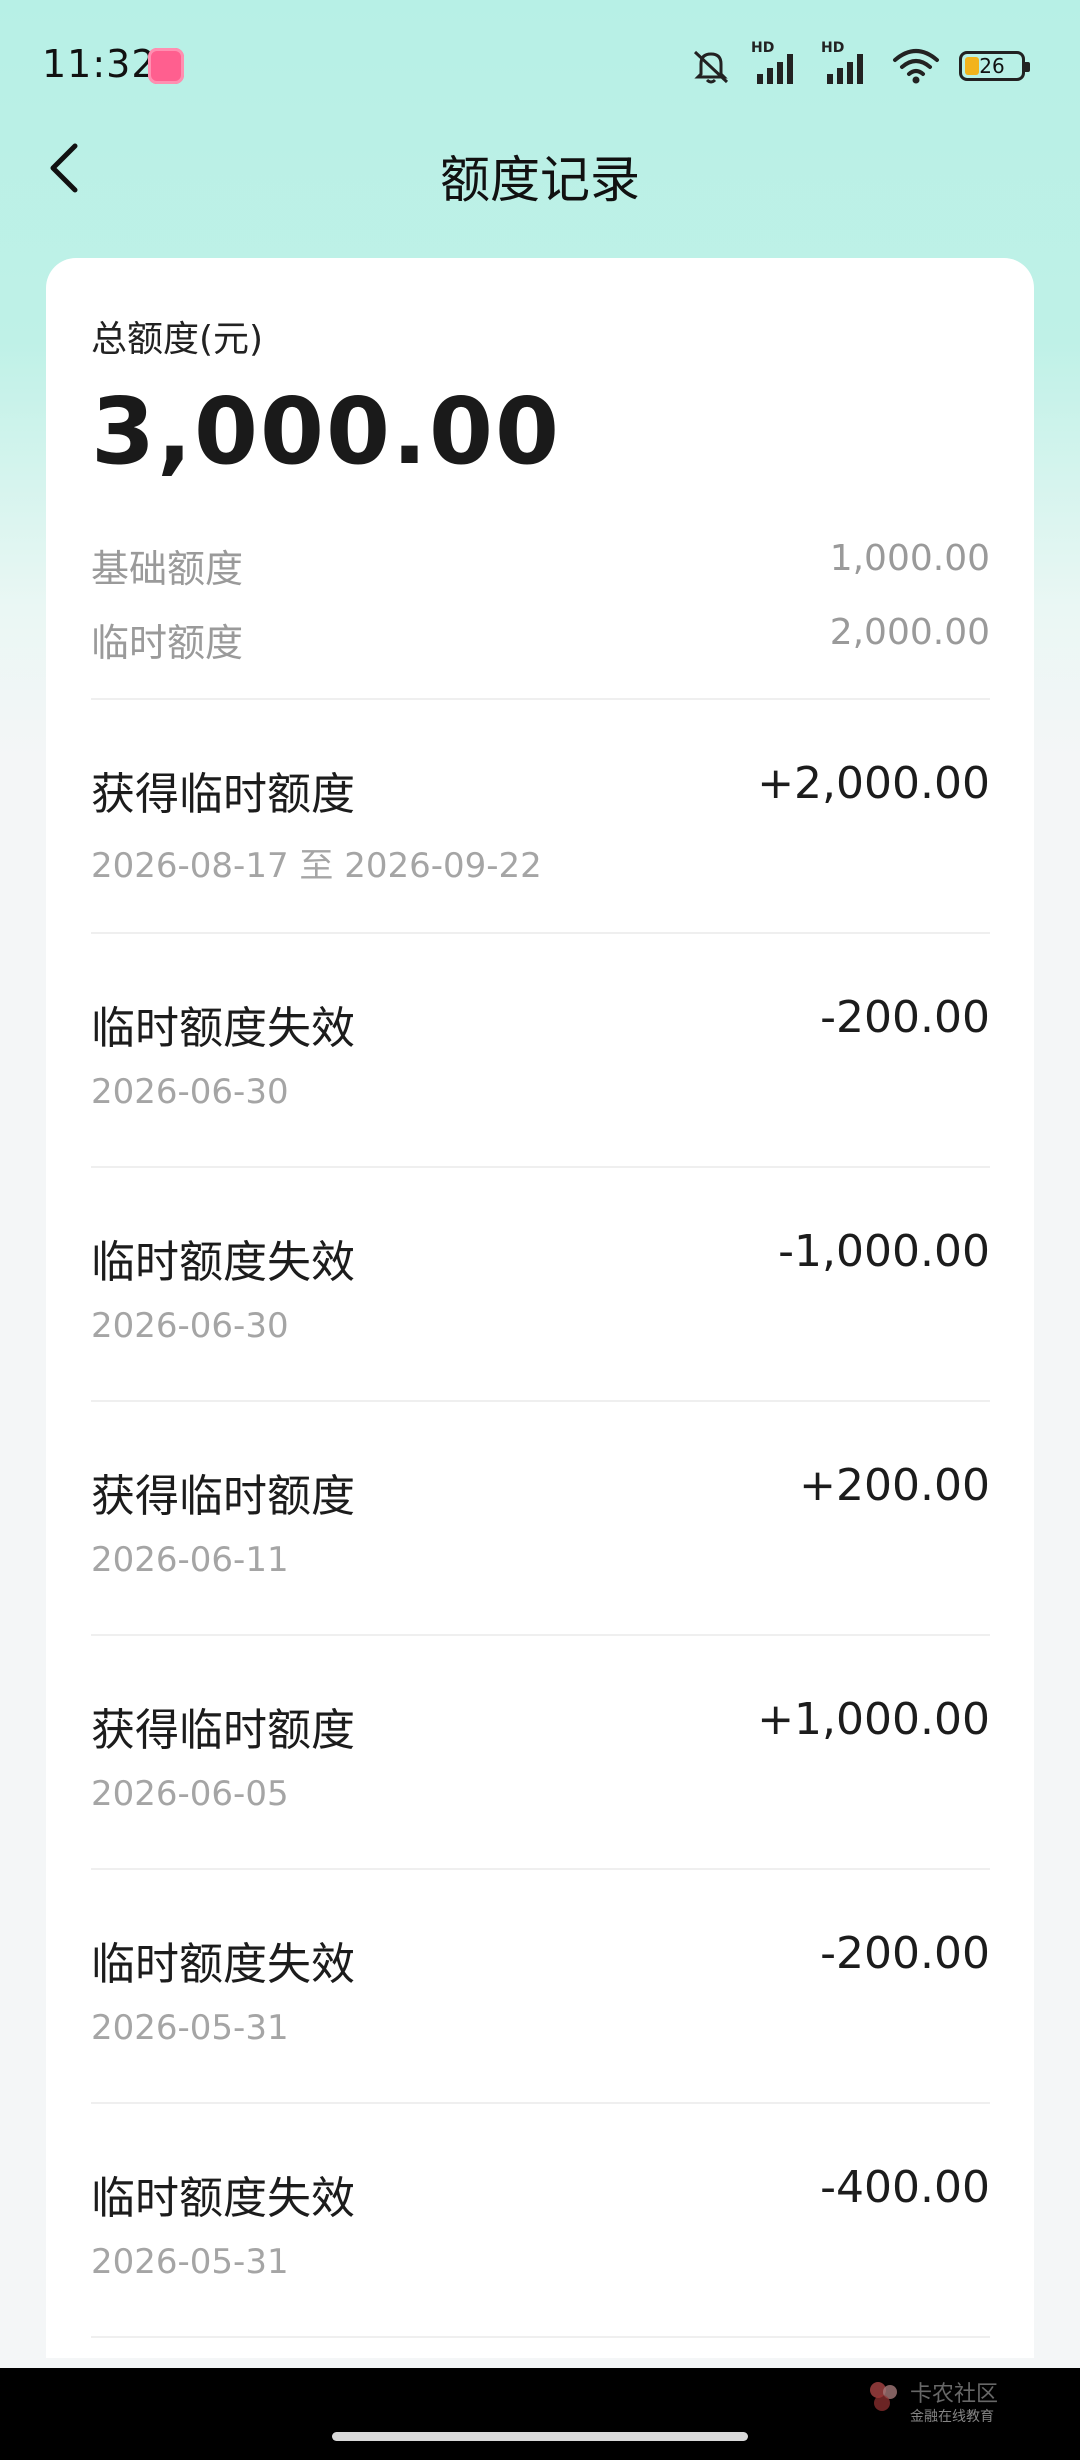 This screenshot has width=1080, height=2460. Describe the element at coordinates (540, 180) in the screenshot. I see `page-title: 额度记录` at that location.